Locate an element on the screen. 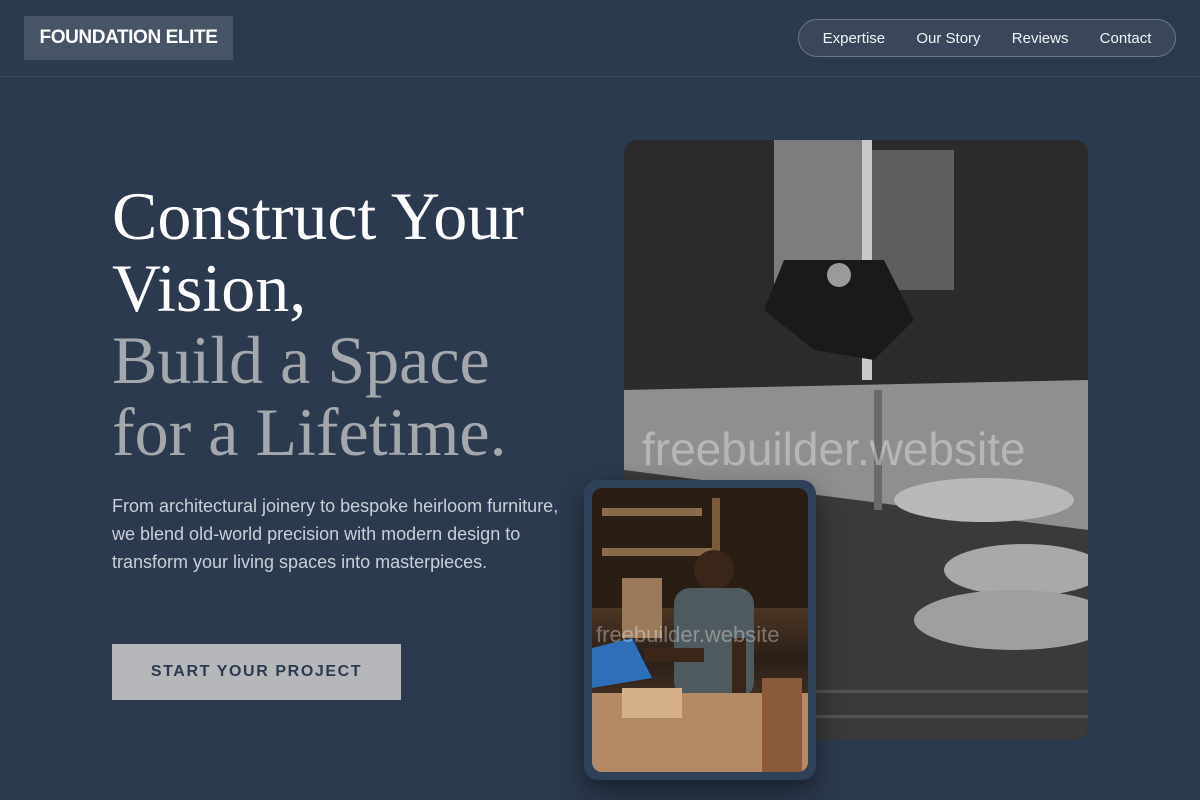 The image size is (1200, 800). nav-link-expertise: Expertise is located at coordinates (854, 38).